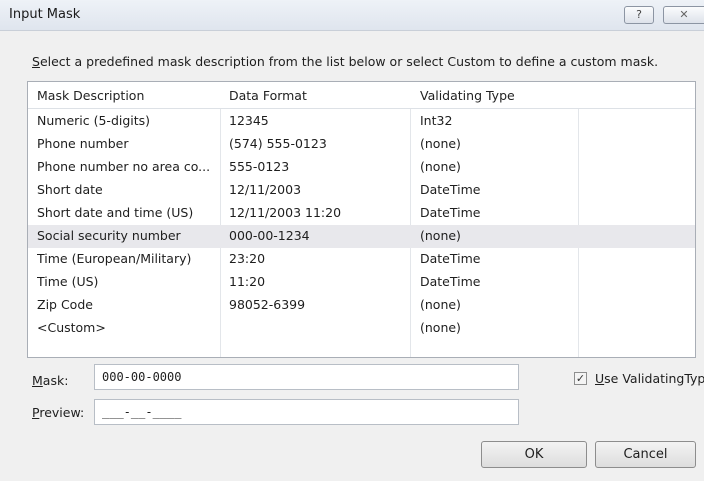 This screenshot has width=704, height=481. I want to click on cell-description: Short date and time (US), so click(115, 212).